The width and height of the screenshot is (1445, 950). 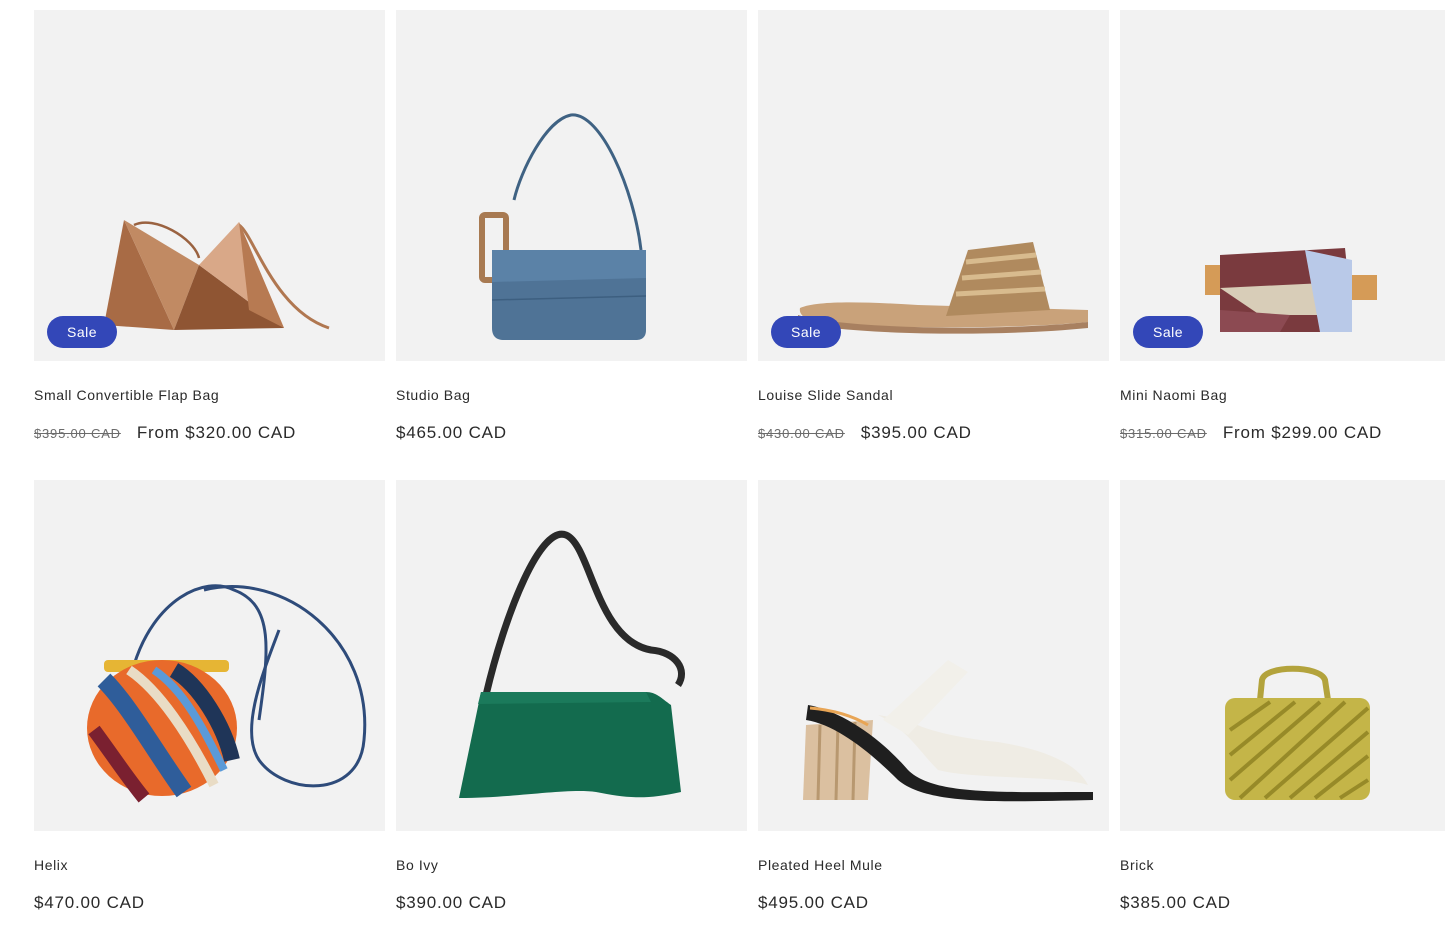 I want to click on regular-price: $385.00 CAD, so click(x=1175, y=902).